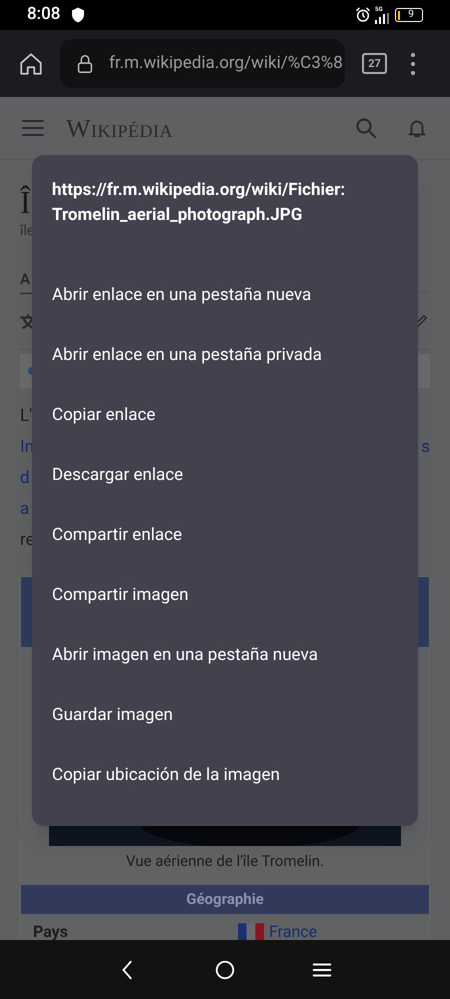  What do you see at coordinates (225, 656) in the screenshot?
I see `menu-item: Abrir imagen en una pestaña nueva` at bounding box center [225, 656].